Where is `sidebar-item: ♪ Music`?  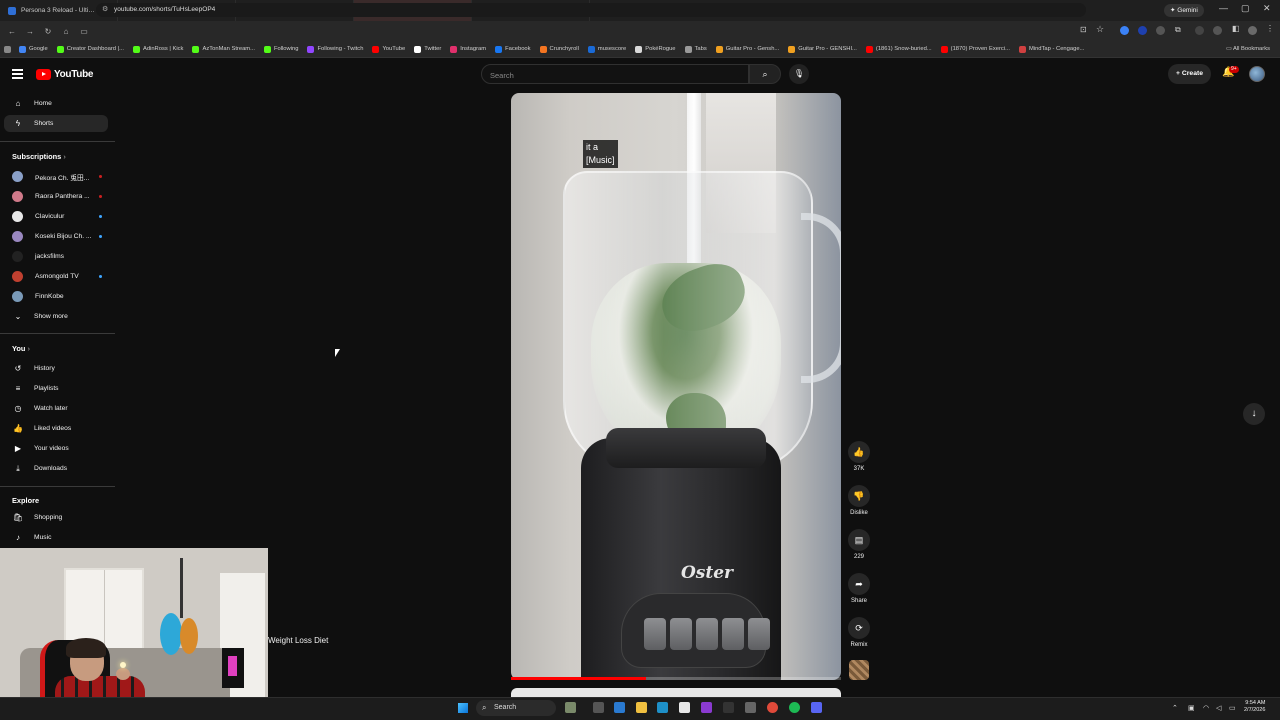
sidebar-item: ♪ Music is located at coordinates (56, 537).